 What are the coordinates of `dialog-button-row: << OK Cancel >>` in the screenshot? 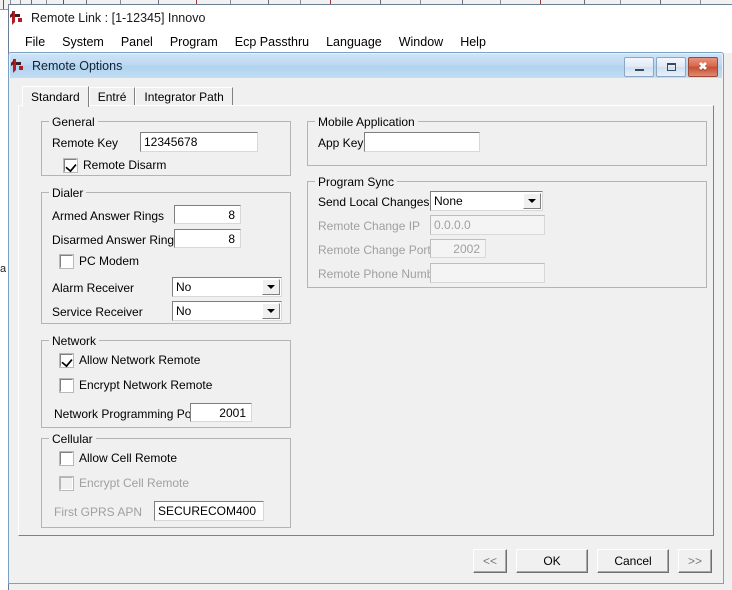 It's located at (592, 561).